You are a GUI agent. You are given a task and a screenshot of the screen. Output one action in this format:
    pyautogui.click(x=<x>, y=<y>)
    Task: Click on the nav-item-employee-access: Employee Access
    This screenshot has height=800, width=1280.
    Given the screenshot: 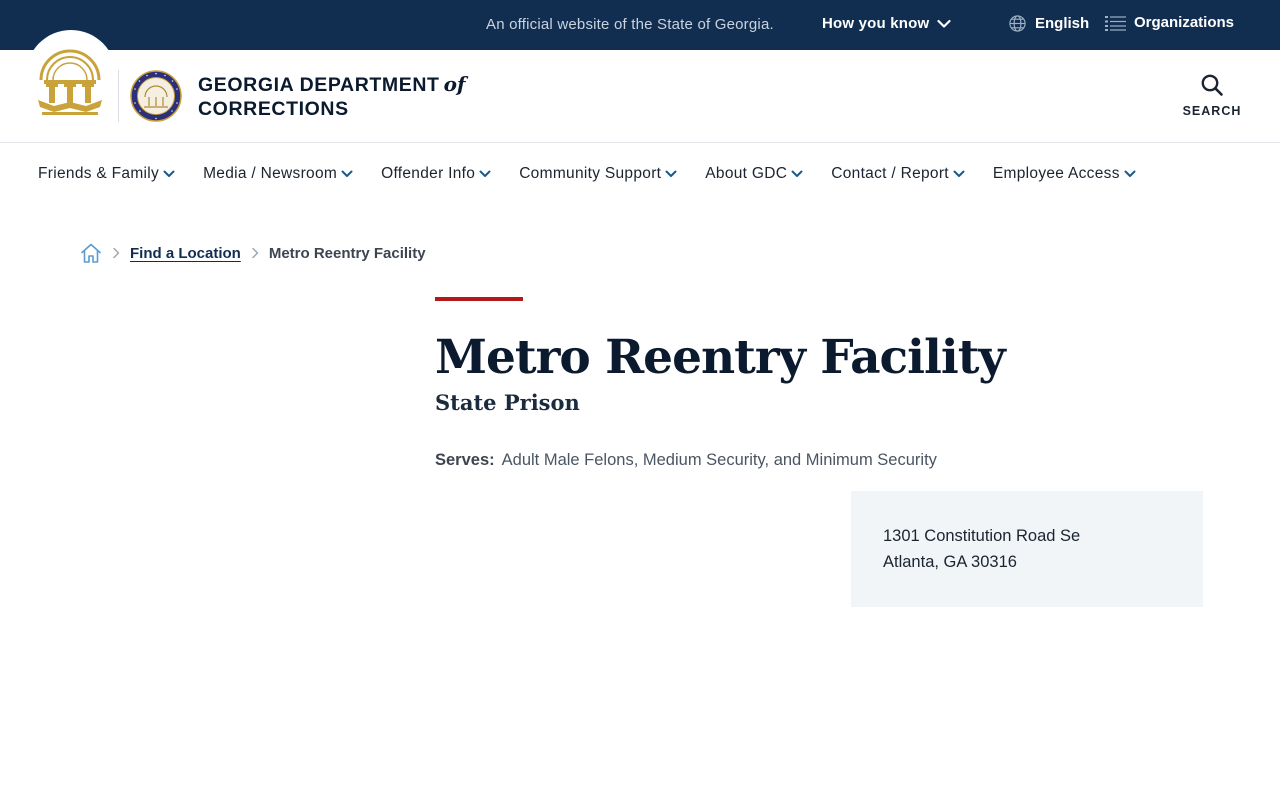 What is the action you would take?
    pyautogui.click(x=1064, y=174)
    